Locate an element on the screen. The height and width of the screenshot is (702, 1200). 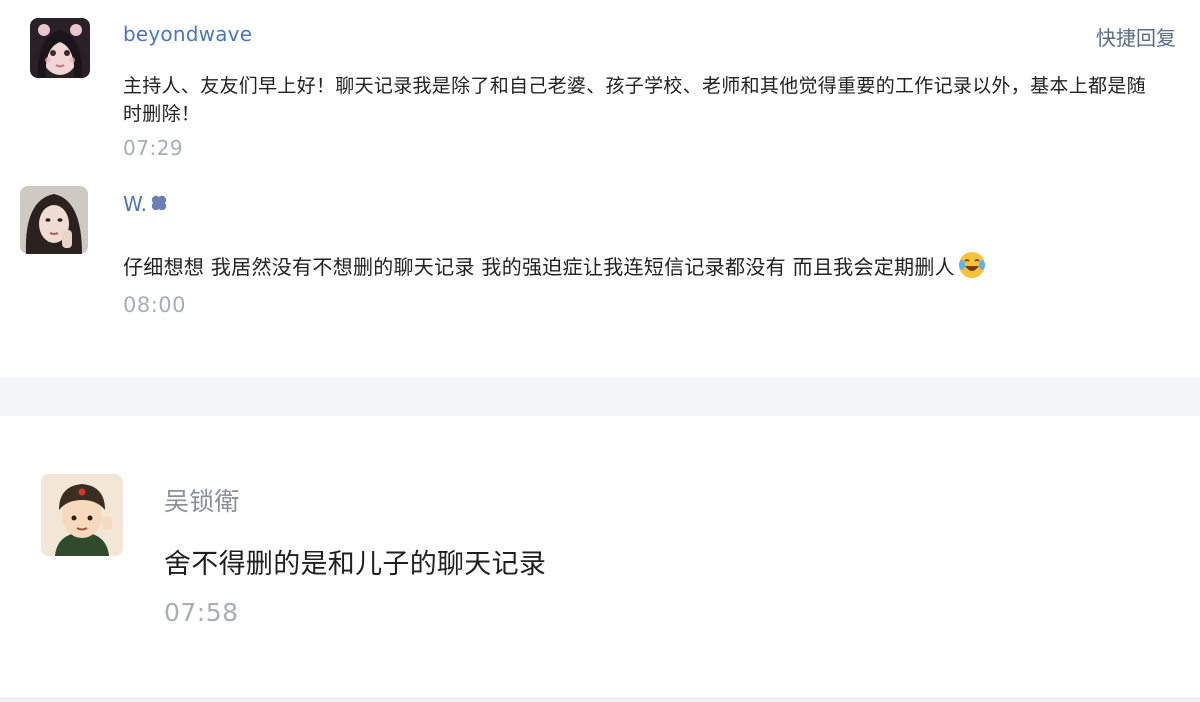
clover-icon is located at coordinates (159, 203).